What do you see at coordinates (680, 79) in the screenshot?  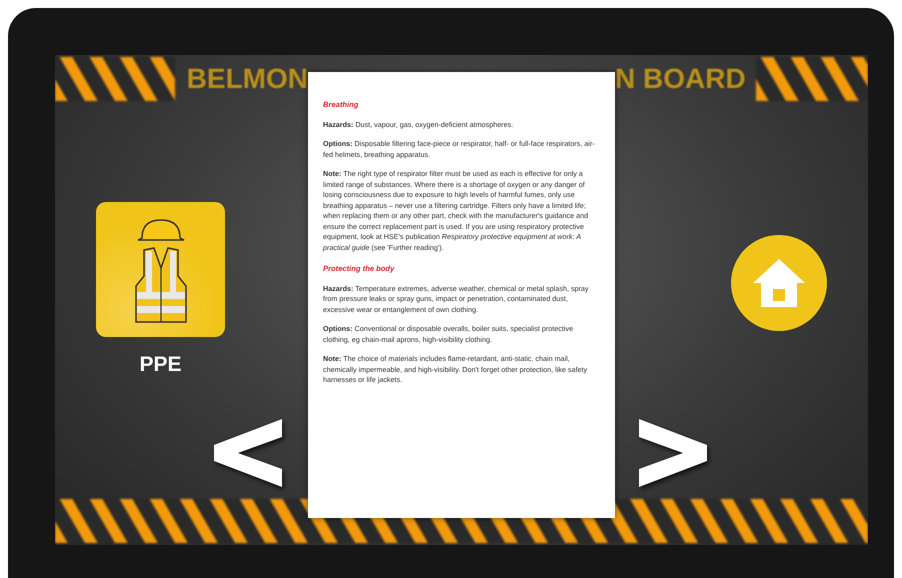 I see `board-title: N BOARD` at bounding box center [680, 79].